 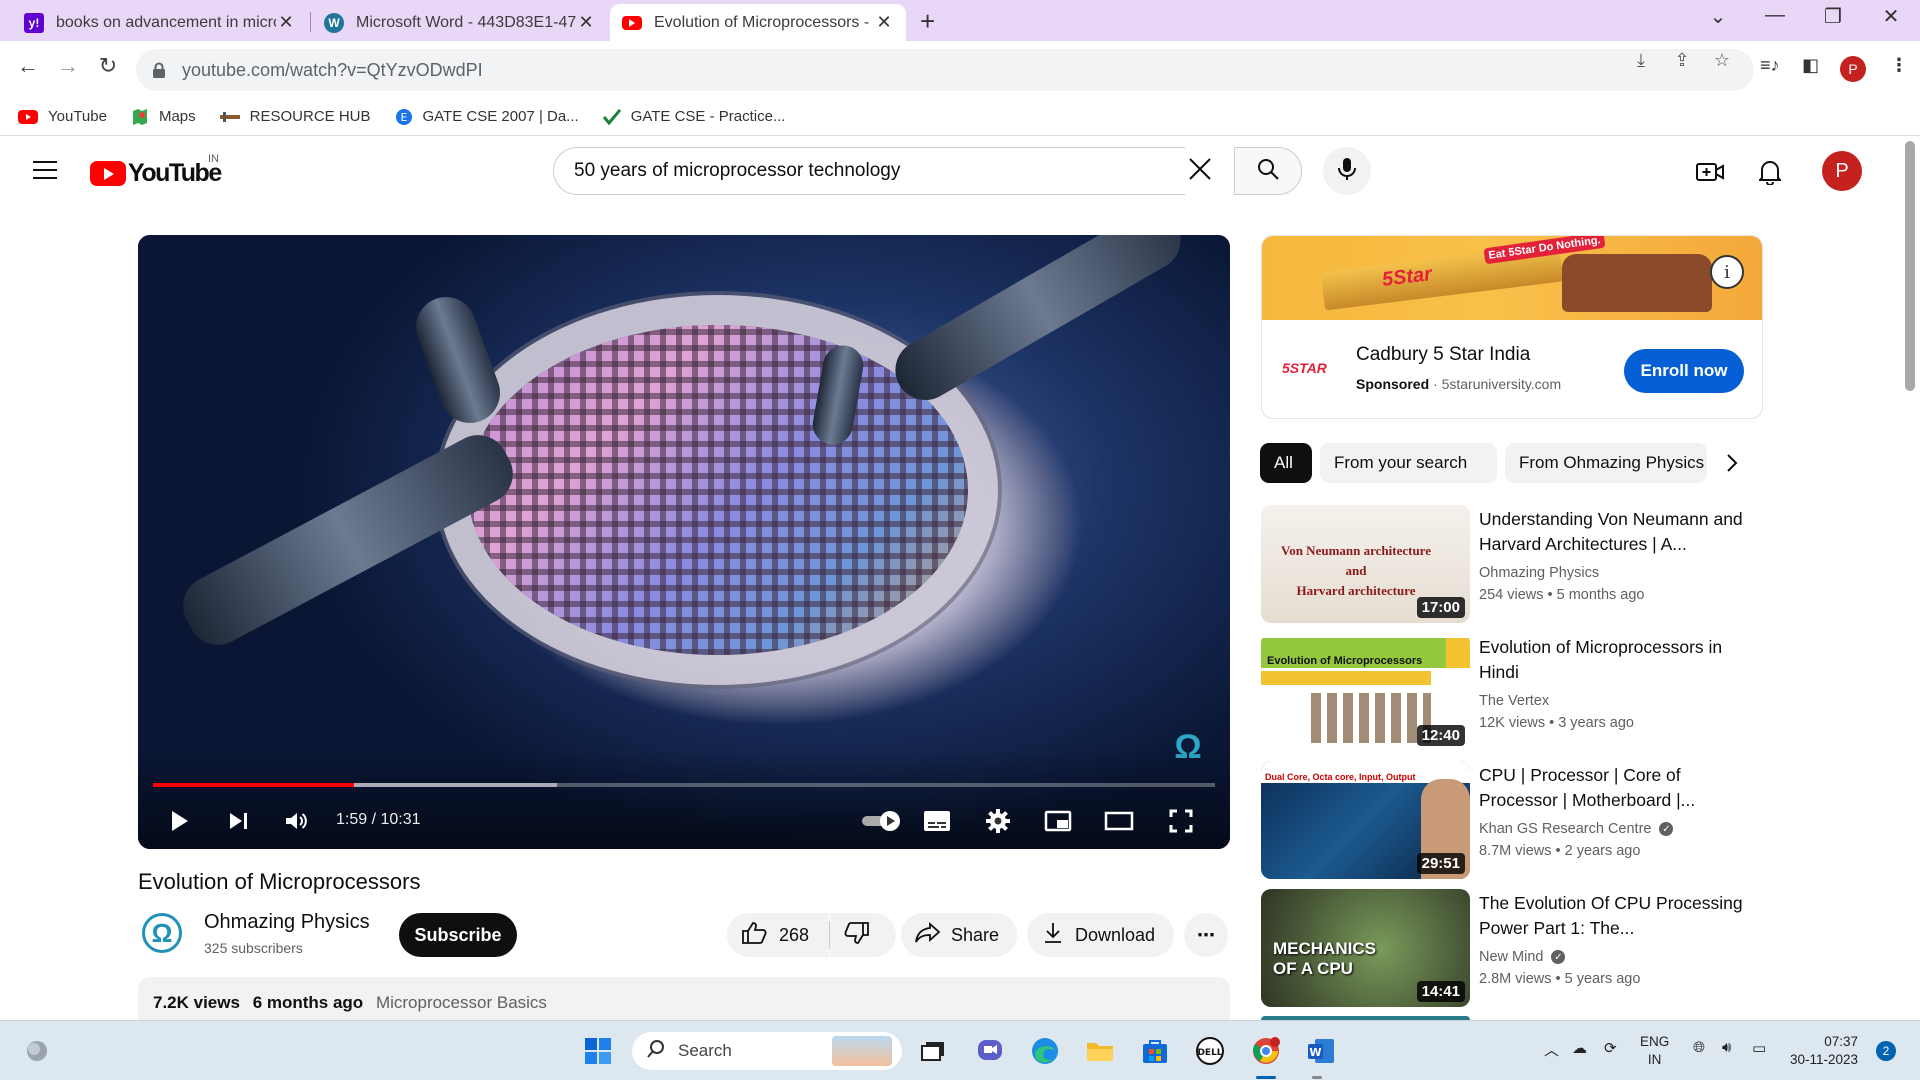 What do you see at coordinates (1155, 1051) in the screenshot?
I see `microsoft-store-icon` at bounding box center [1155, 1051].